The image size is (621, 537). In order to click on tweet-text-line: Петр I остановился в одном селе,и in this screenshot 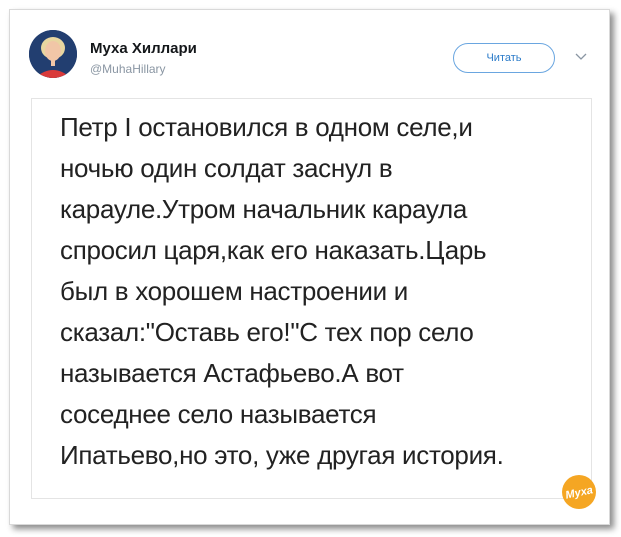, I will do `click(266, 127)`.